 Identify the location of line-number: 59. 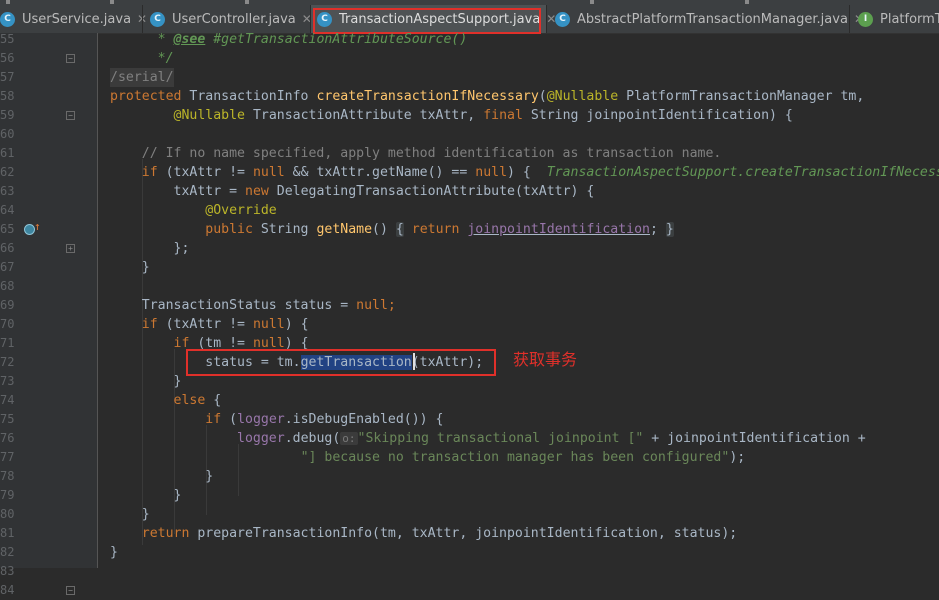
(7, 115).